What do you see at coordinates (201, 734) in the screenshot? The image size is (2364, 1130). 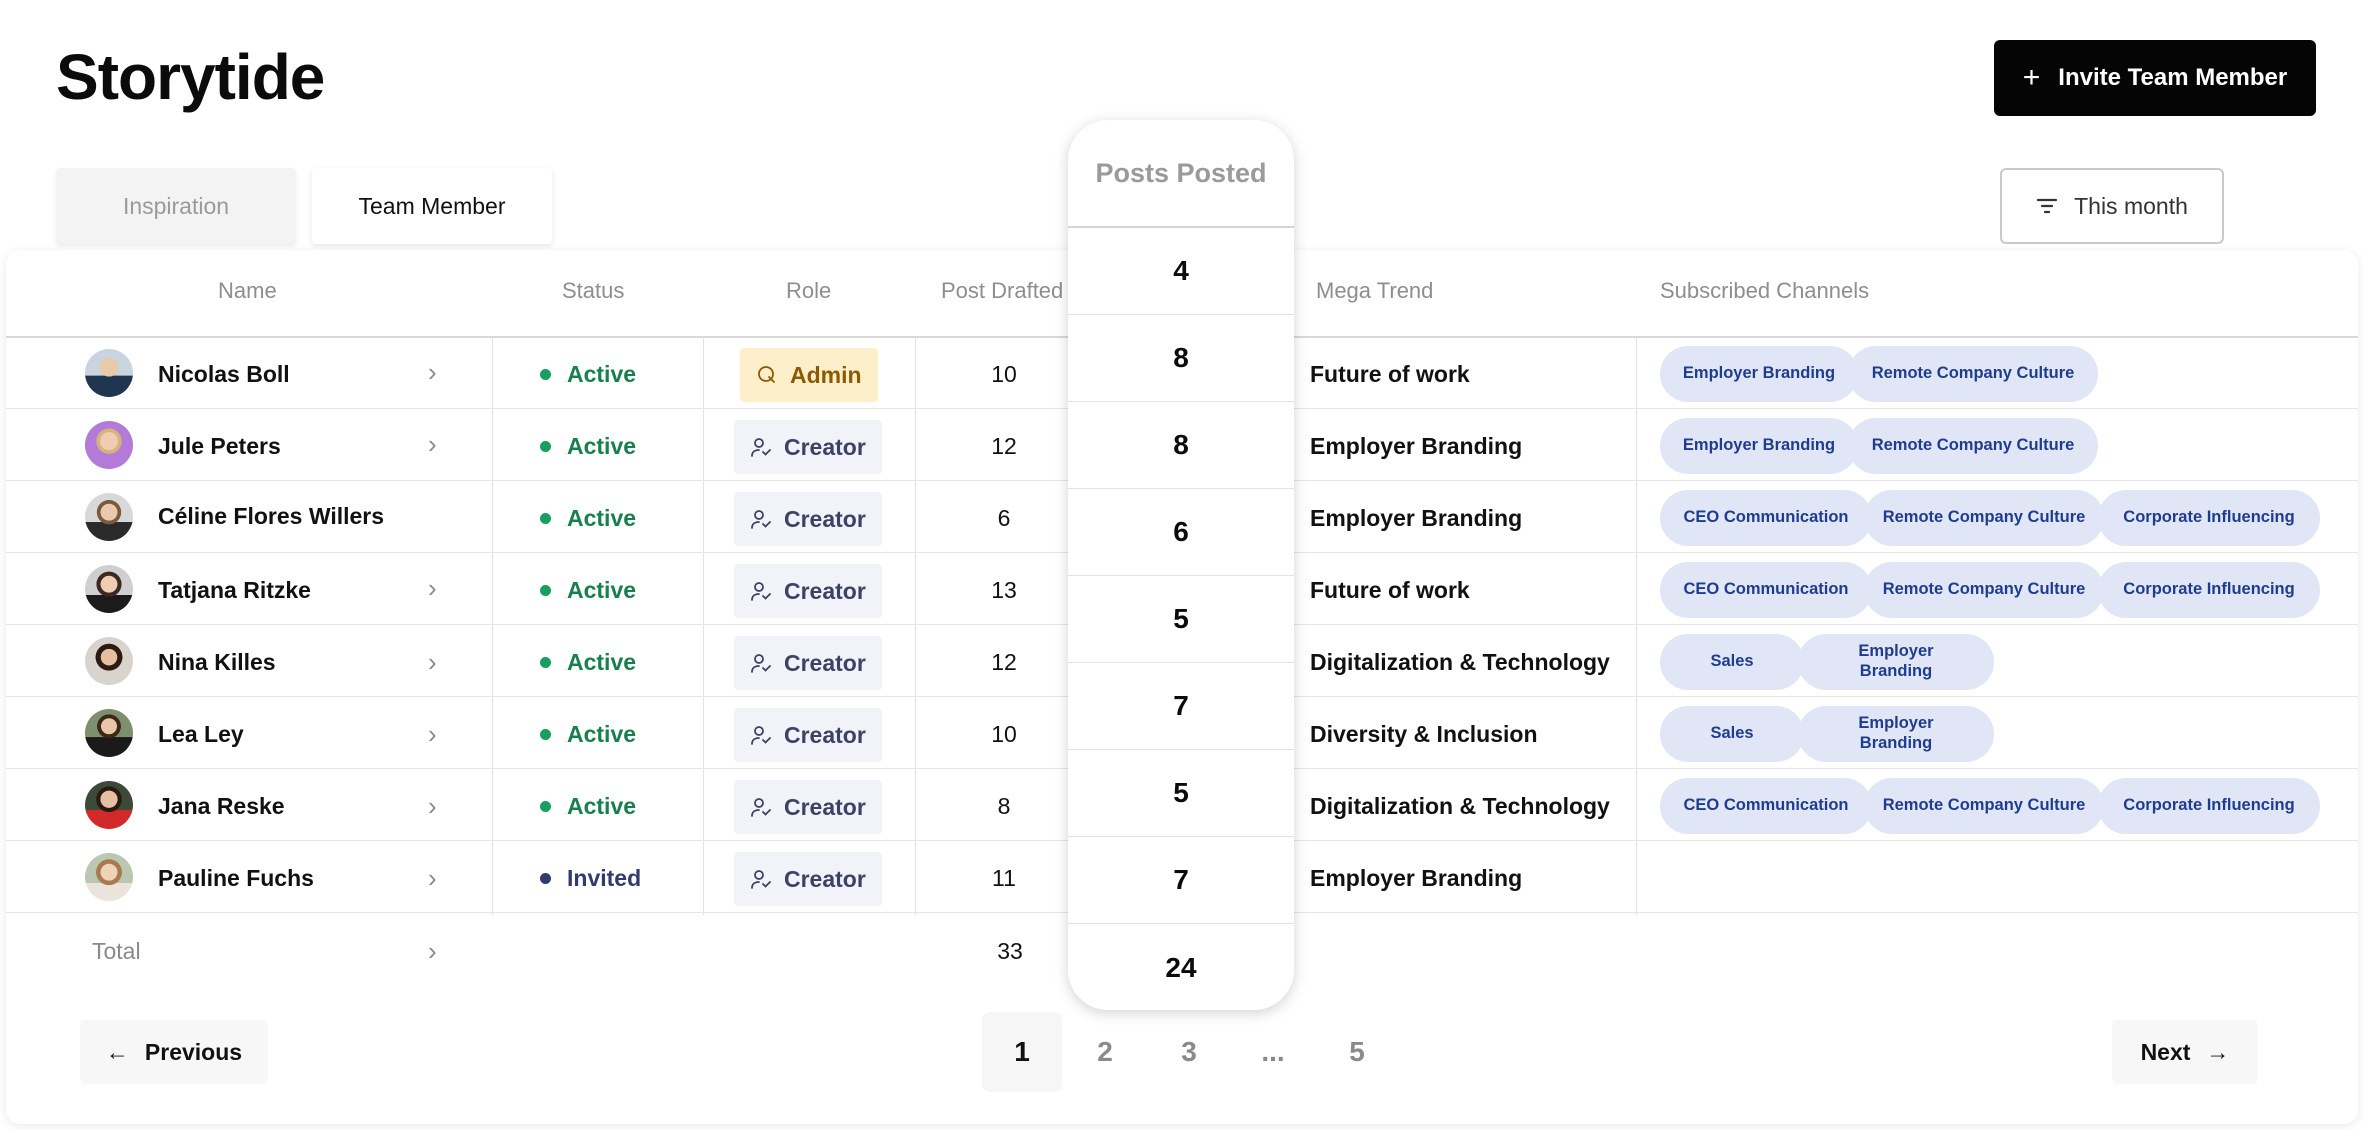 I see `member-name: Lea Ley` at bounding box center [201, 734].